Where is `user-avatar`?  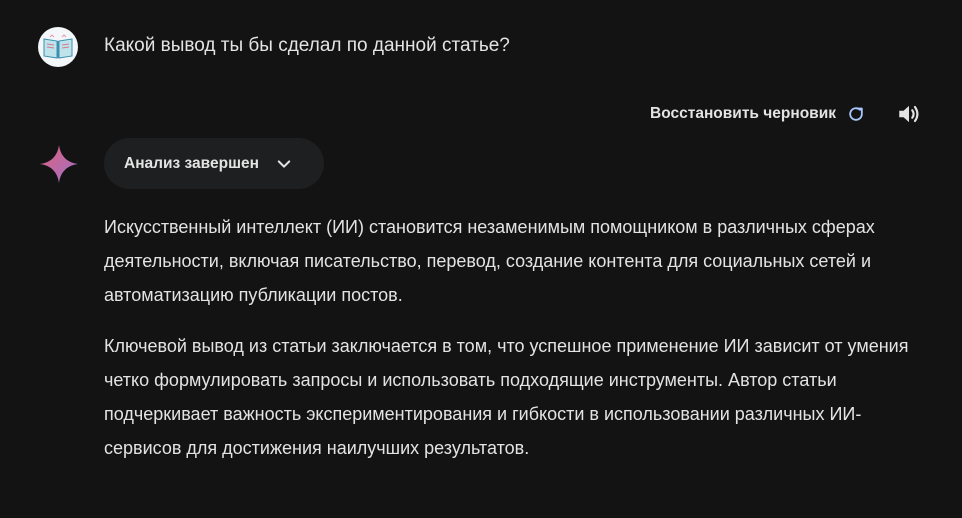 user-avatar is located at coordinates (58, 47).